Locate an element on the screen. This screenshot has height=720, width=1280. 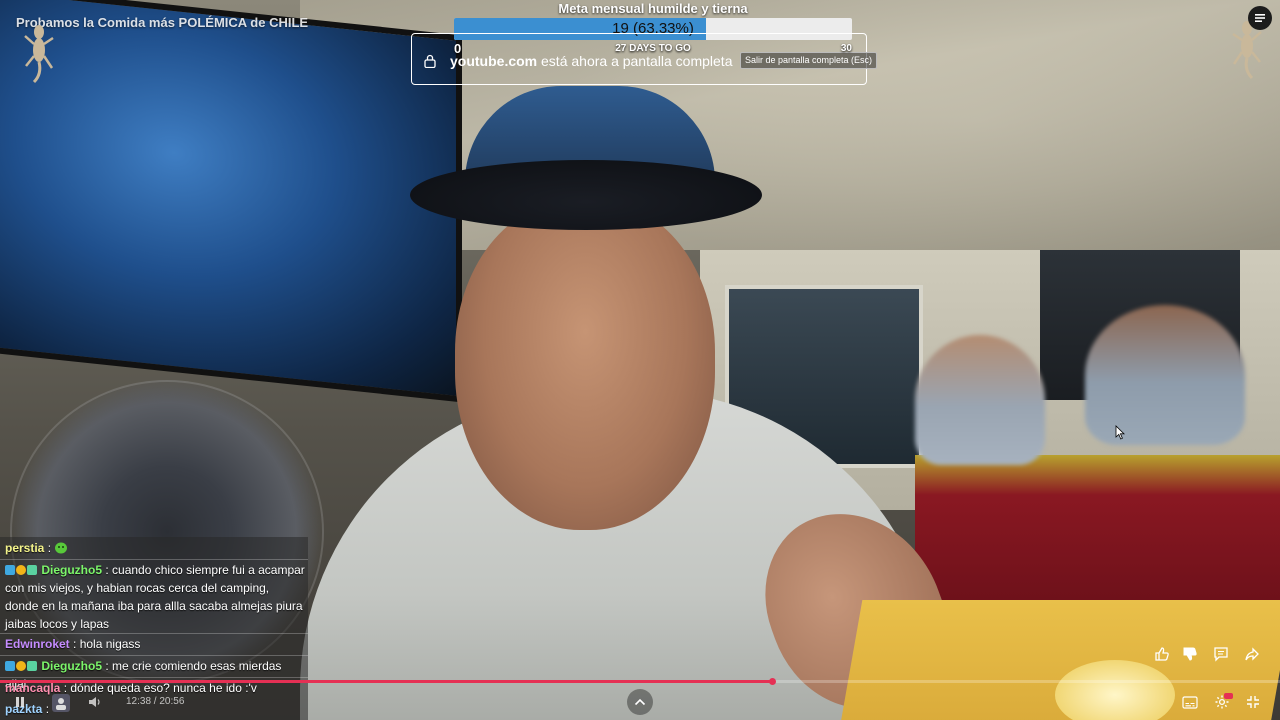
share-button is located at coordinates (1252, 654).